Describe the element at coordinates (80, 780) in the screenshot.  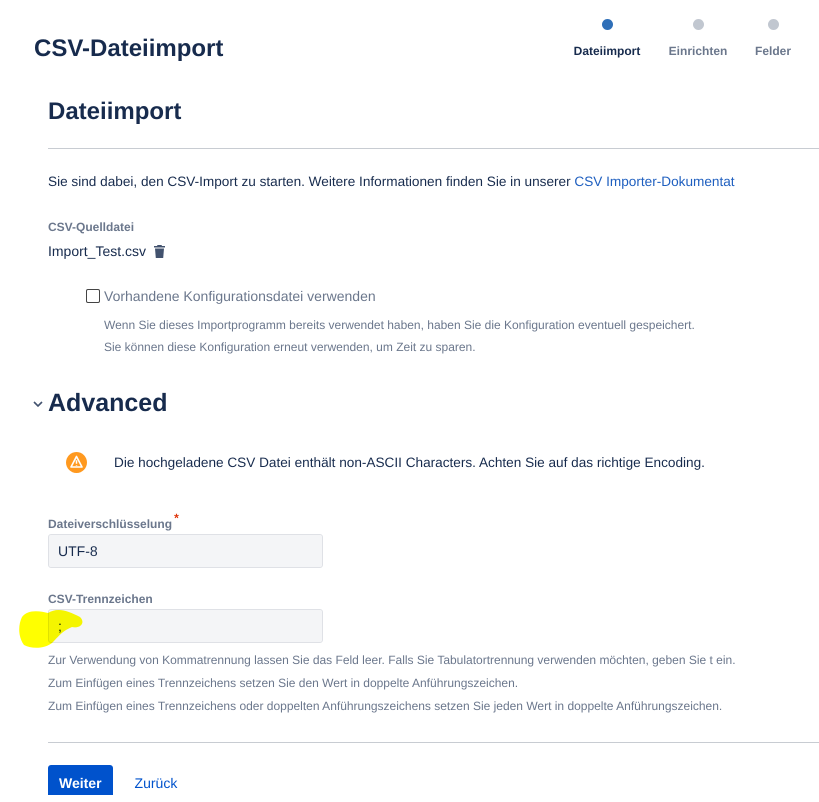
I see `next-button: Weiter` at that location.